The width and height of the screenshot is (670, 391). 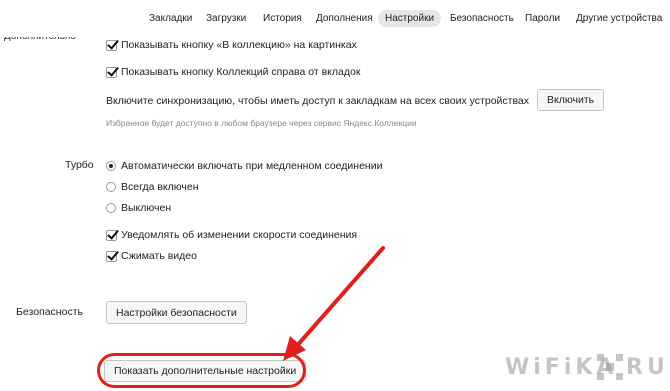 I want to click on watermark-grid-icon, so click(x=610, y=367).